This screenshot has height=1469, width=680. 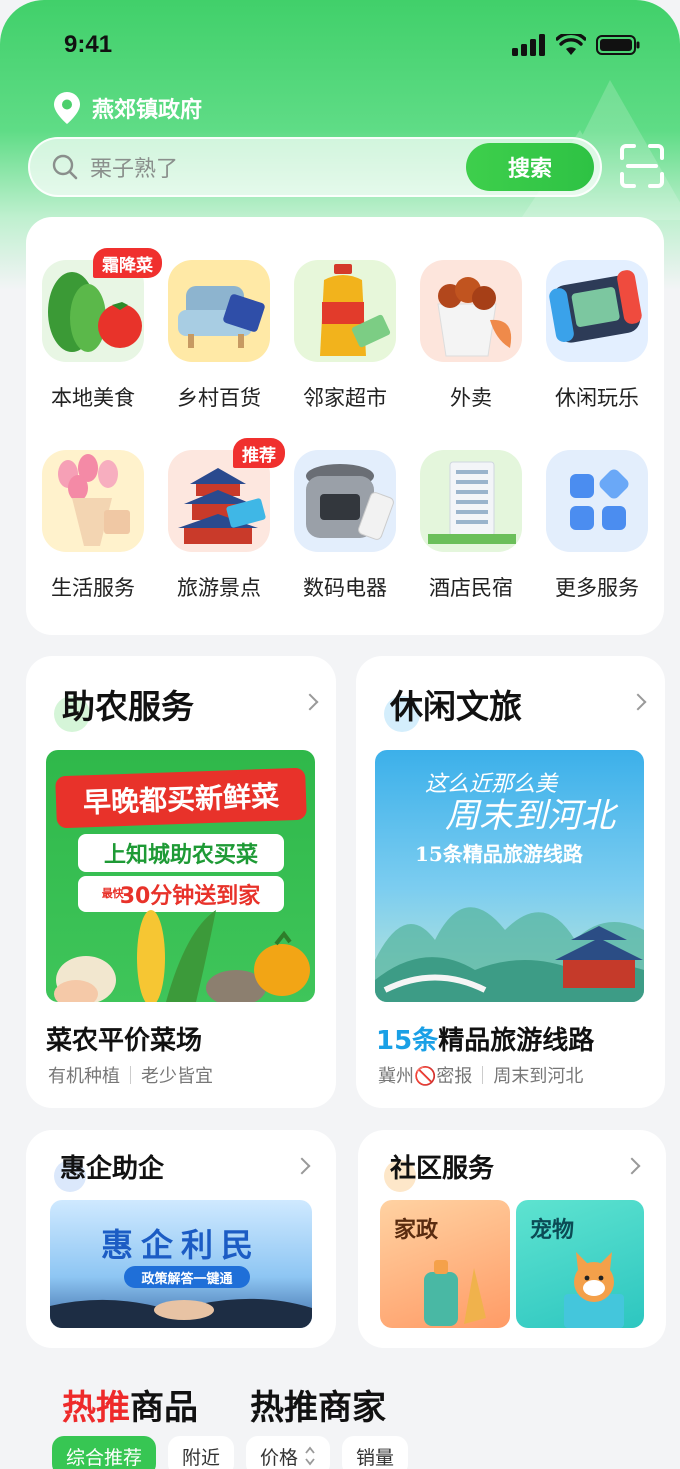 I want to click on meta-tag: 冀州🚫密报, so click(x=425, y=1075).